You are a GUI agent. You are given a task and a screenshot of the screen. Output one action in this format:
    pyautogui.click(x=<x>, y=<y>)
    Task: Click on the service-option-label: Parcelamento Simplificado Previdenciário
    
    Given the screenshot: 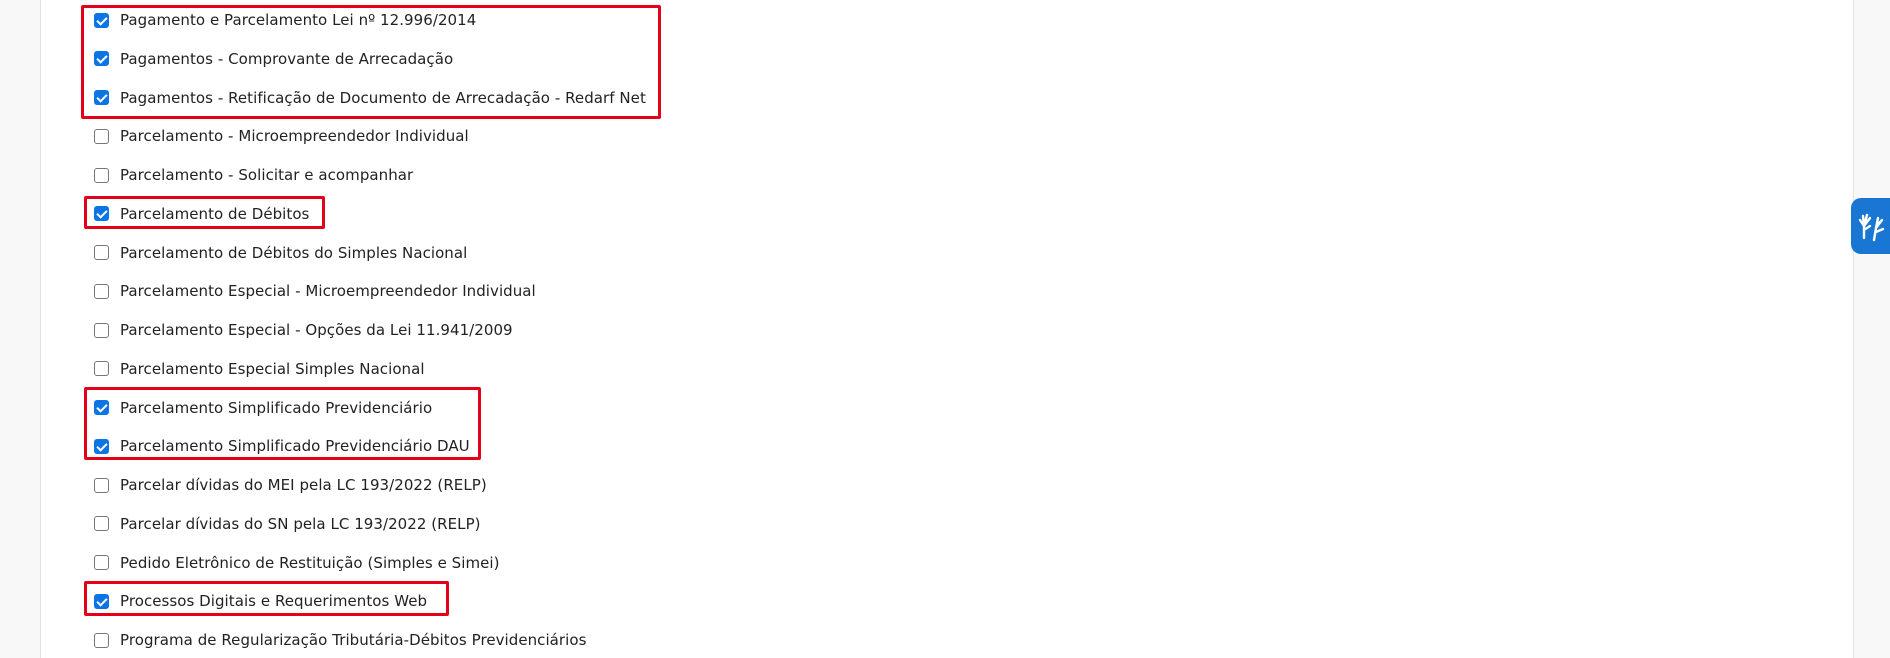 What is the action you would take?
    pyautogui.click(x=276, y=408)
    